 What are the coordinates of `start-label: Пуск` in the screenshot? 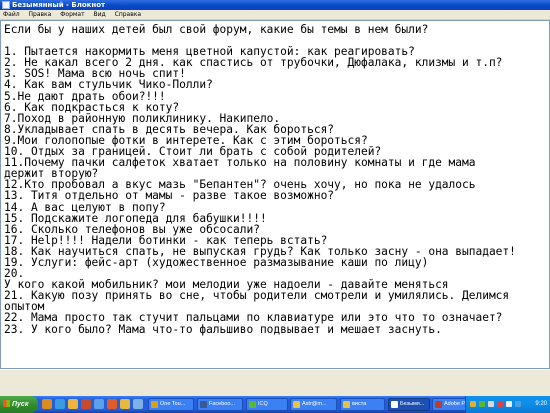 It's located at (20, 404).